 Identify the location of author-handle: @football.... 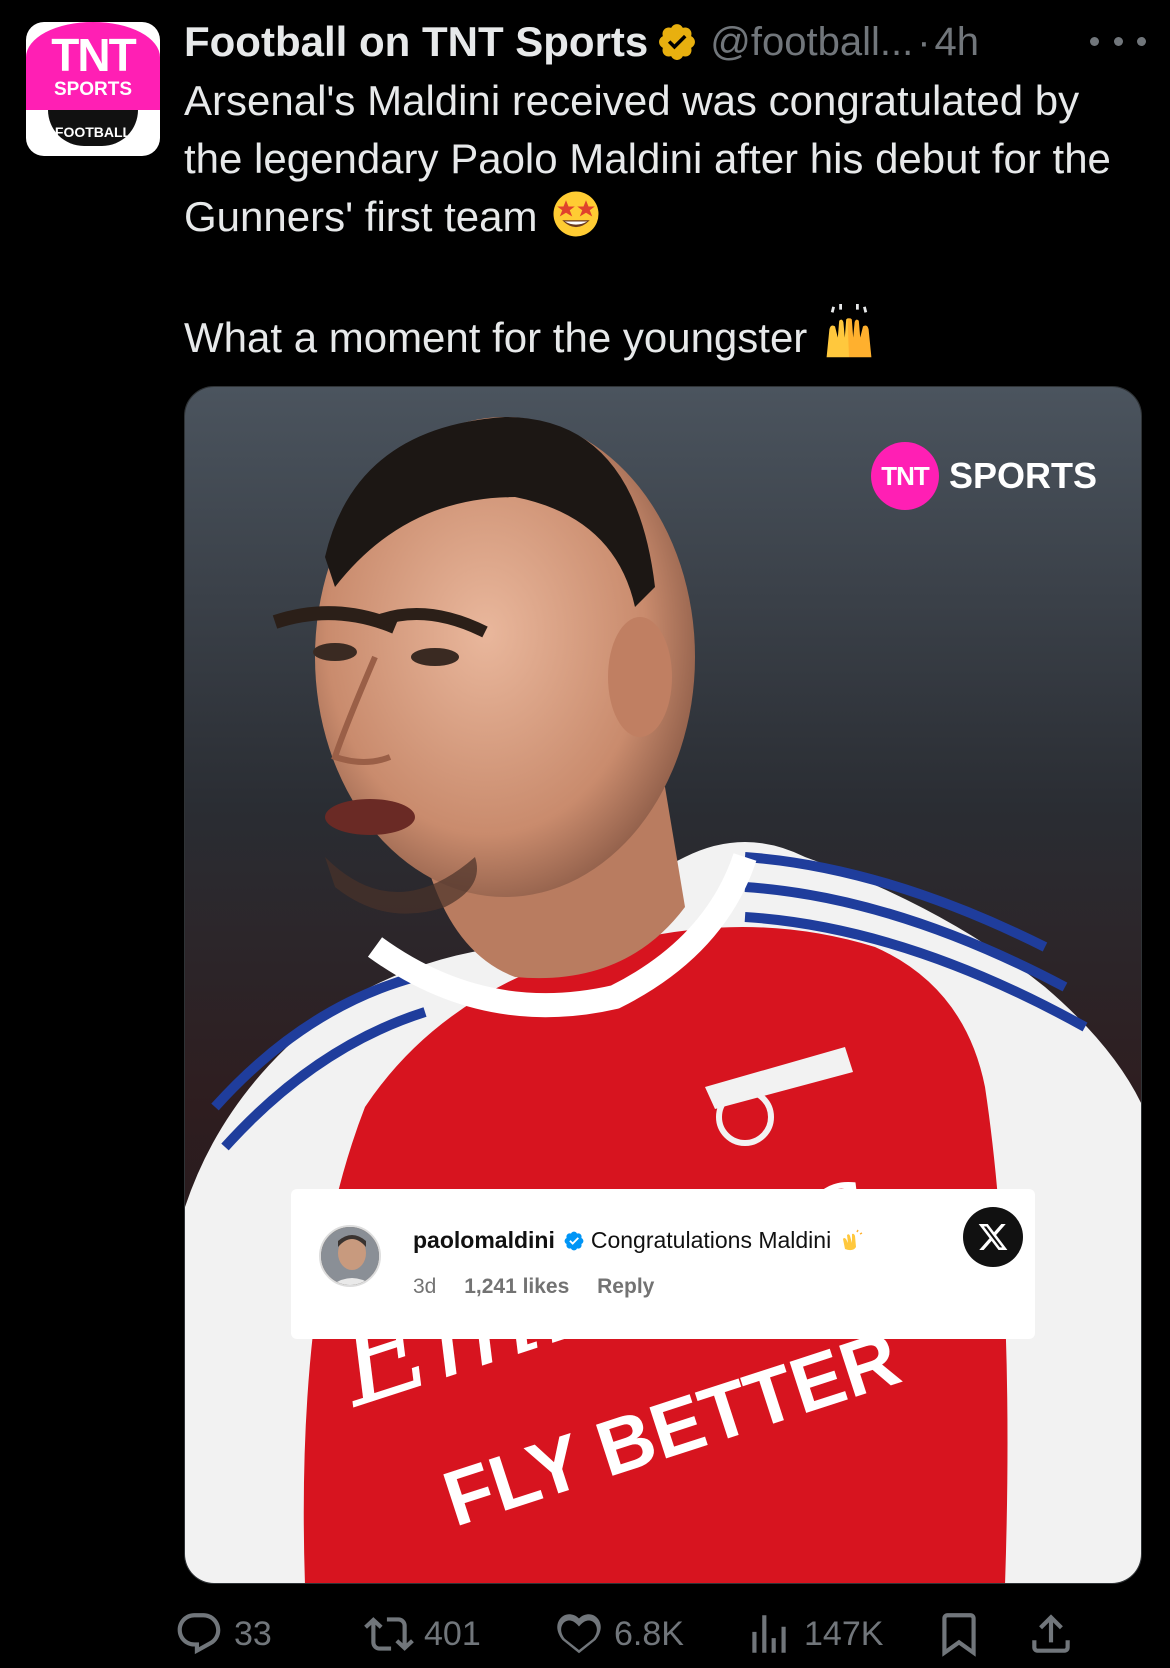
(811, 42).